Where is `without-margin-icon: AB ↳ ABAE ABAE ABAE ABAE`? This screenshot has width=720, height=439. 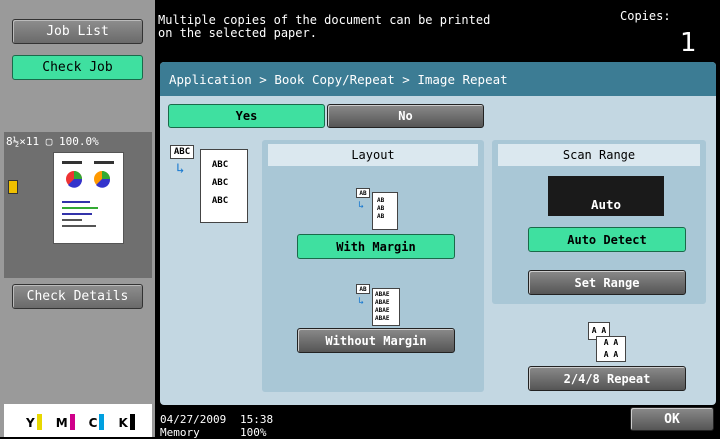 without-margin-icon: AB ↳ ABAE ABAE ABAE ABAE is located at coordinates (378, 305).